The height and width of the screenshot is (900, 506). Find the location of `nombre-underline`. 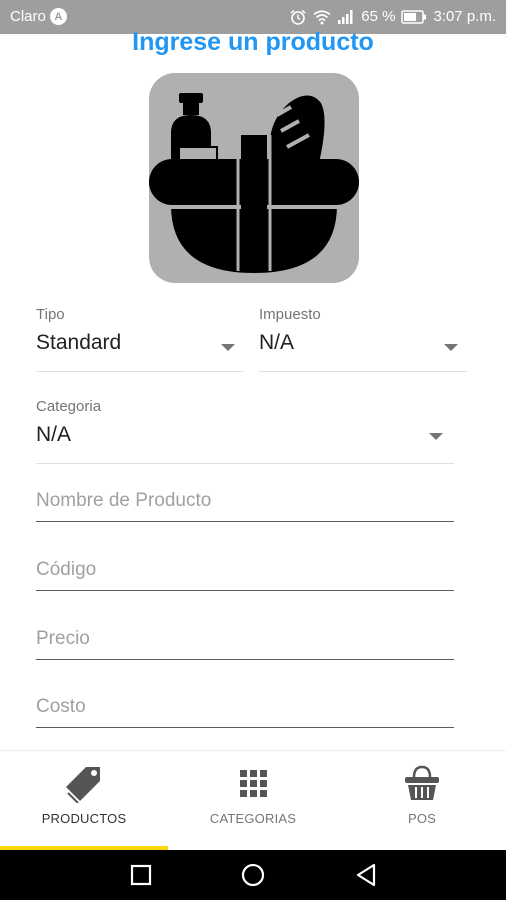

nombre-underline is located at coordinates (245, 521).